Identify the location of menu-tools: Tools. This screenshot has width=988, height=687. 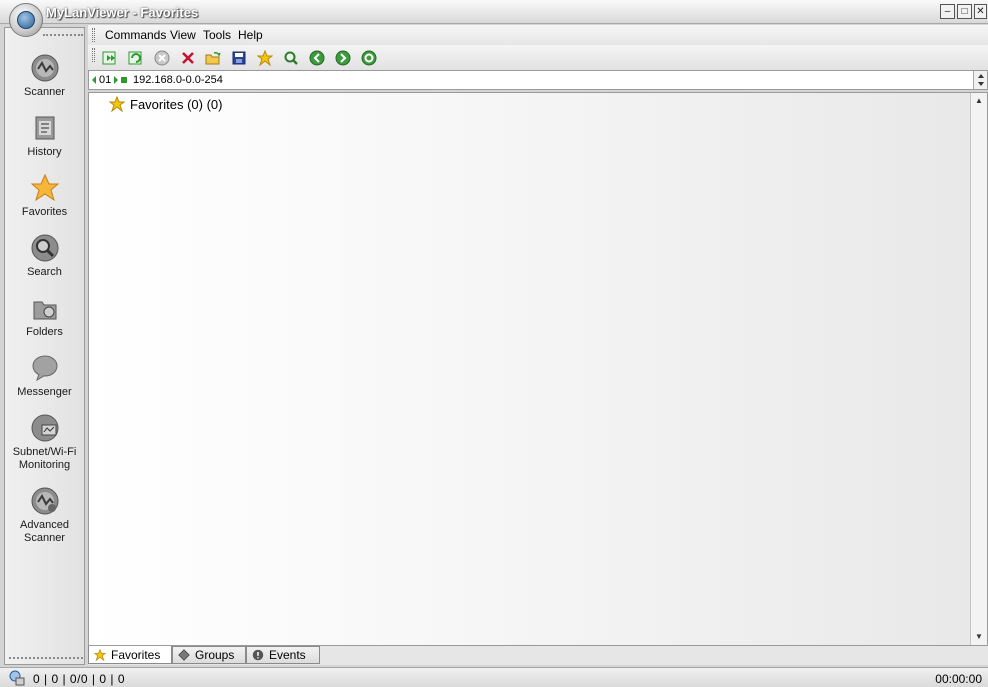
(217, 35).